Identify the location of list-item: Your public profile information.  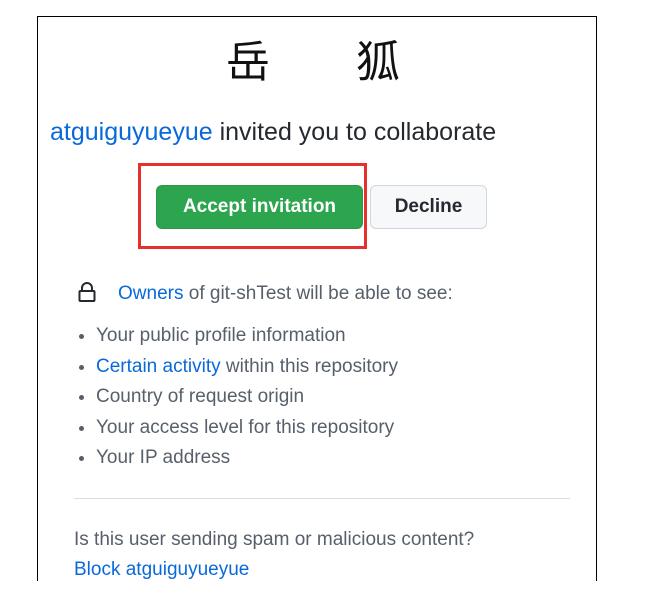
(247, 336).